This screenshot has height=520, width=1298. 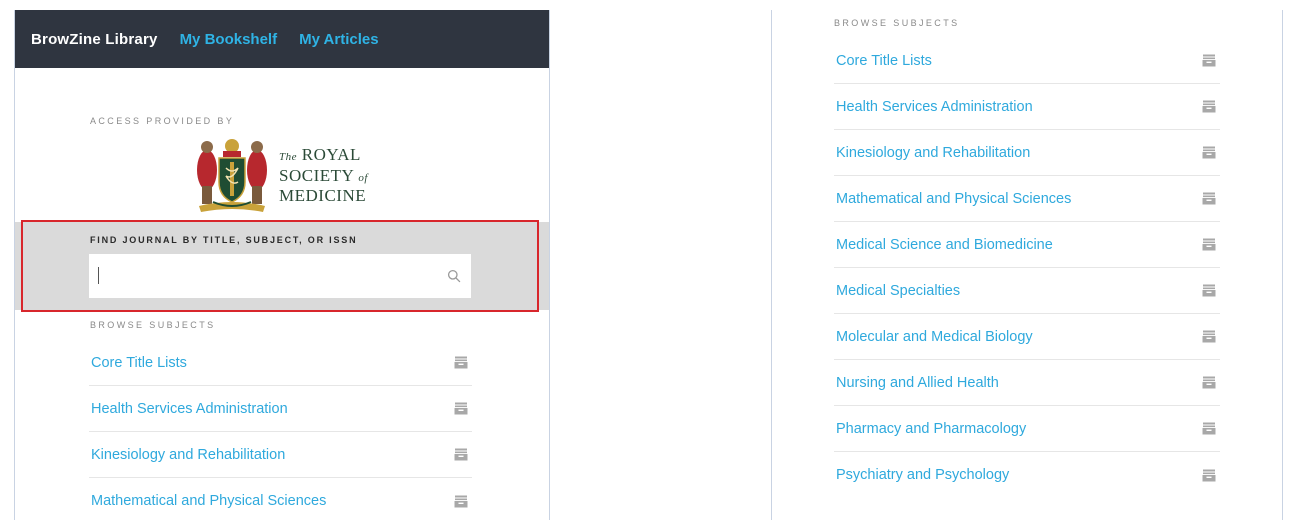 I want to click on logo-word-royal: ROYAL, so click(x=331, y=154).